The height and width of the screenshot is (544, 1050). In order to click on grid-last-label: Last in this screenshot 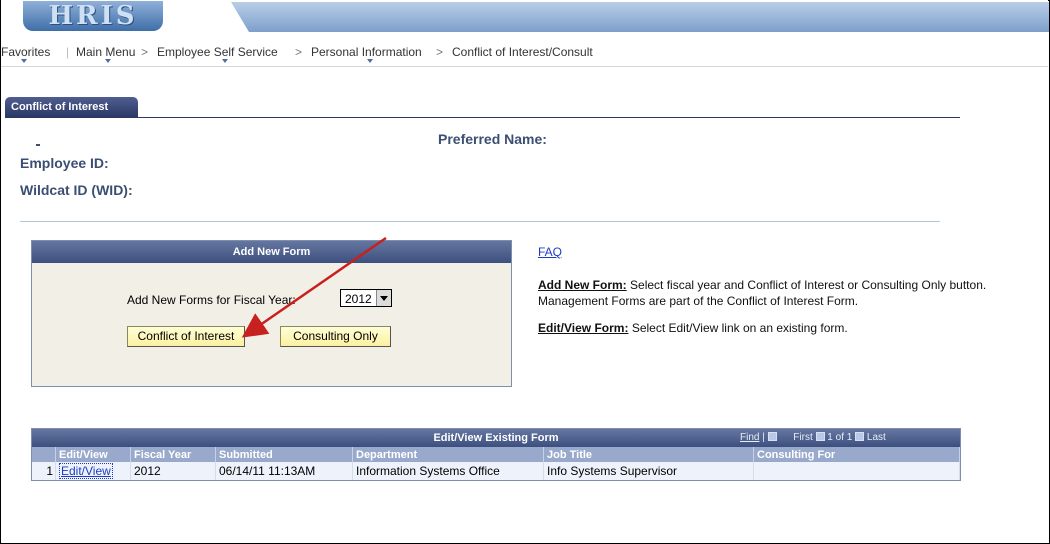, I will do `click(876, 437)`.